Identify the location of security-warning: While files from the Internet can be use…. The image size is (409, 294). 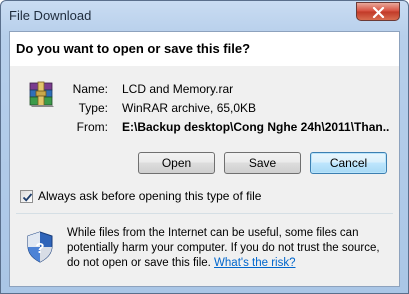
(228, 248).